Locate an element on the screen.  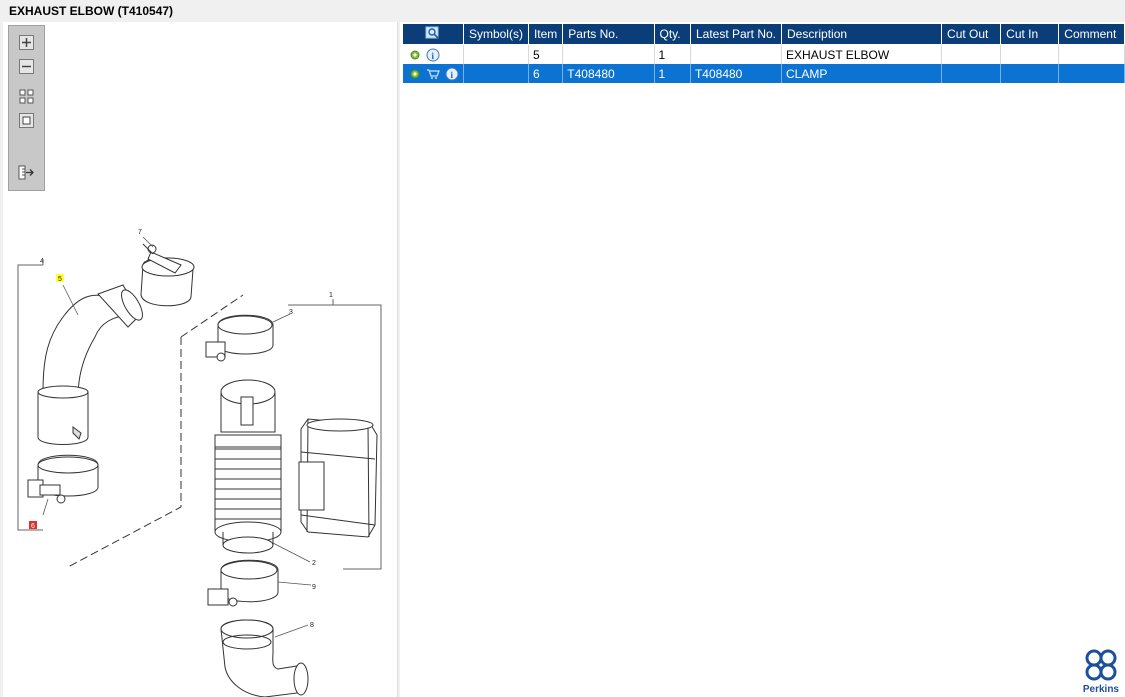
cell-latest-part-no: T408480 is located at coordinates (736, 73).